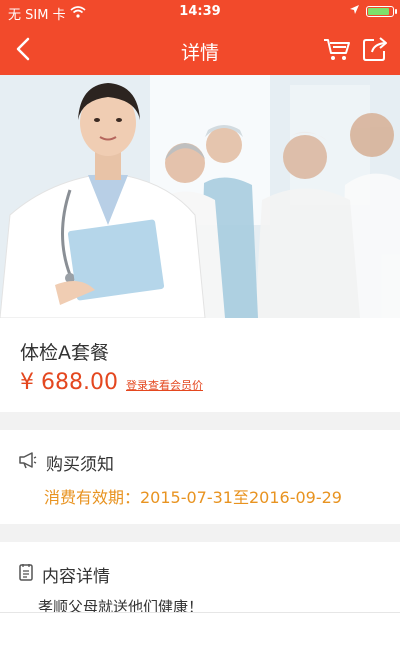  What do you see at coordinates (26, 574) in the screenshot?
I see `document-icon` at bounding box center [26, 574].